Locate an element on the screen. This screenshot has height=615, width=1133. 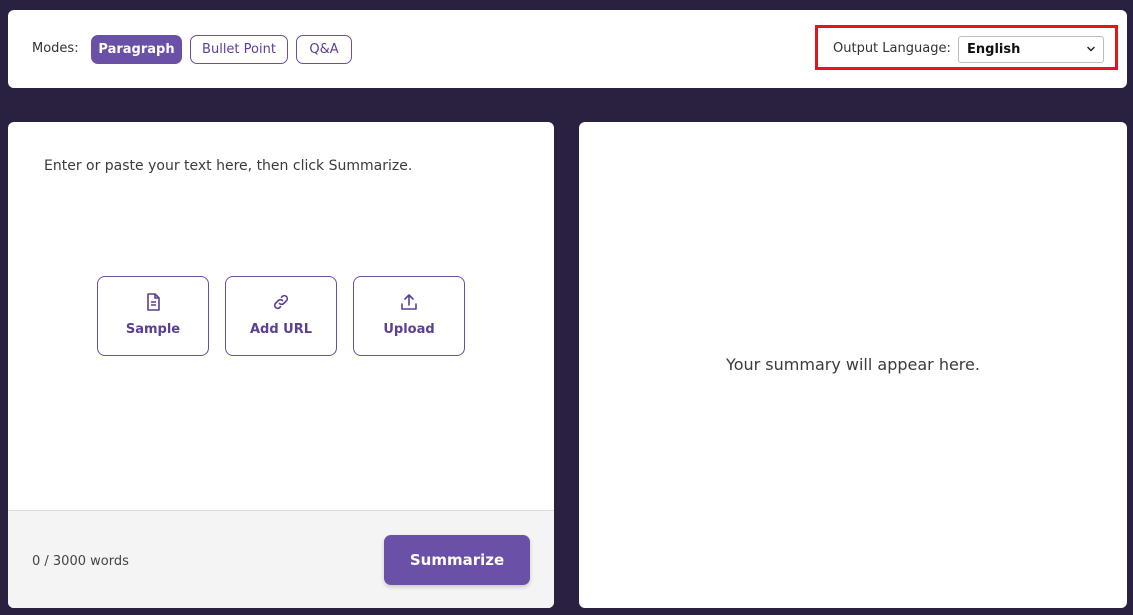
output-language-highlight: Output Language: English is located at coordinates (966, 47).